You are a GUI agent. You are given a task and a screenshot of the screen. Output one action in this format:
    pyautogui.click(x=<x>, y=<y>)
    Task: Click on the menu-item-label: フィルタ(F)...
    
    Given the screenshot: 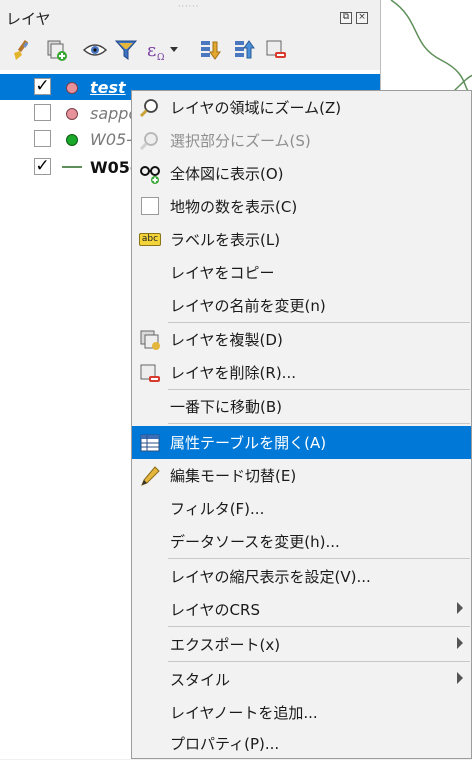 What is the action you would take?
    pyautogui.click(x=217, y=509)
    